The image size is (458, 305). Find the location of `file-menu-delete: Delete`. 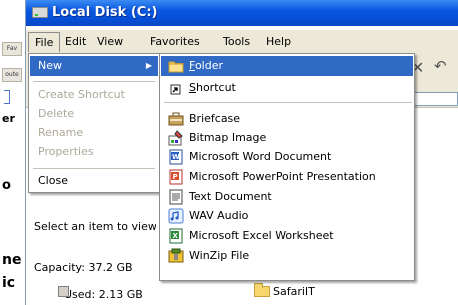

file-menu-delete: Delete is located at coordinates (94, 114).